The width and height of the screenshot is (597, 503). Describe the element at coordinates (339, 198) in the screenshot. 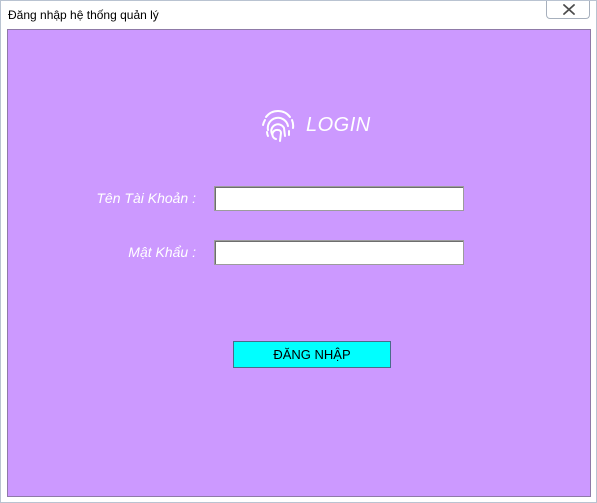

I see `username-input` at that location.